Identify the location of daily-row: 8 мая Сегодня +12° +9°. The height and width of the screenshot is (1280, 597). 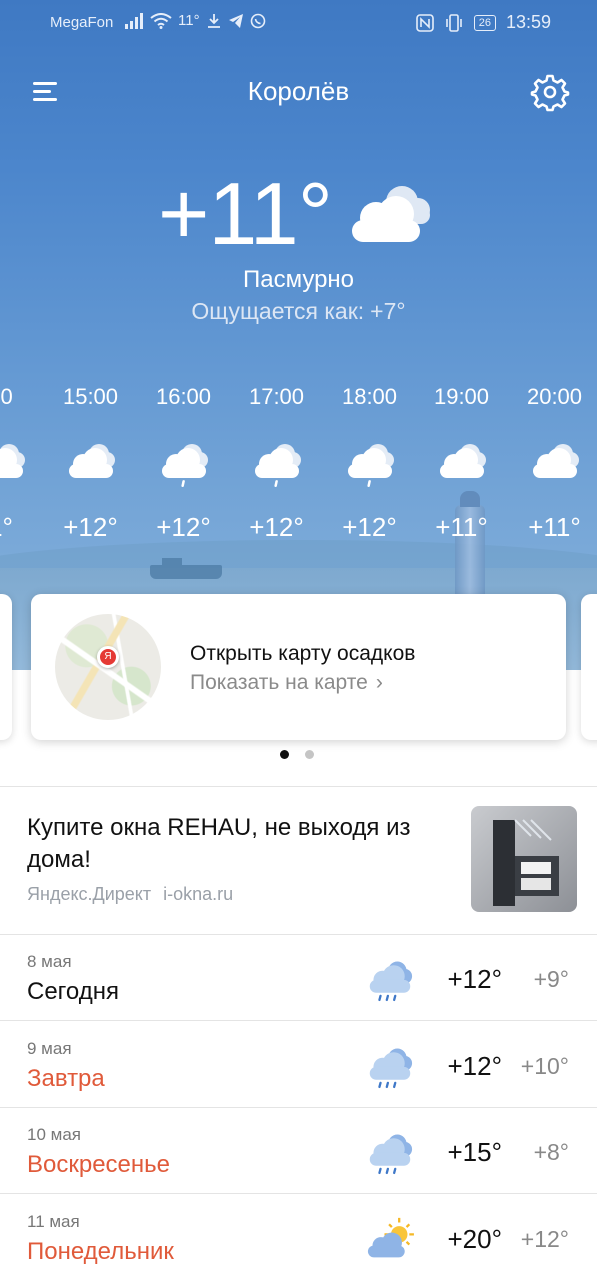
(298, 979).